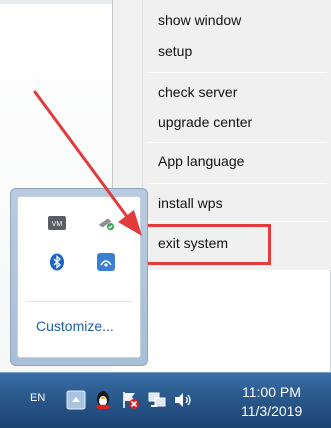  I want to click on network-icon, so click(157, 400).